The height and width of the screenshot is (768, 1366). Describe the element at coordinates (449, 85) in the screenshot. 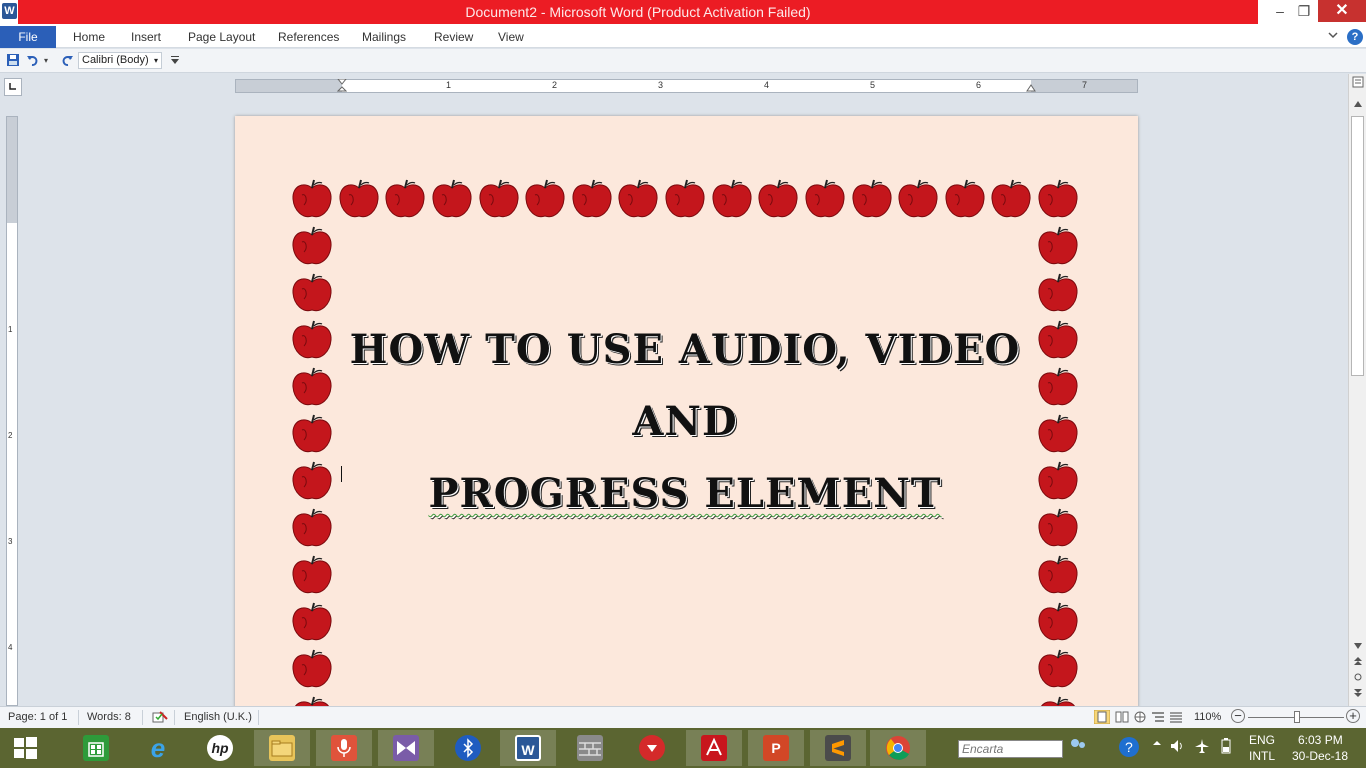

I see `ruler-number: 1` at that location.